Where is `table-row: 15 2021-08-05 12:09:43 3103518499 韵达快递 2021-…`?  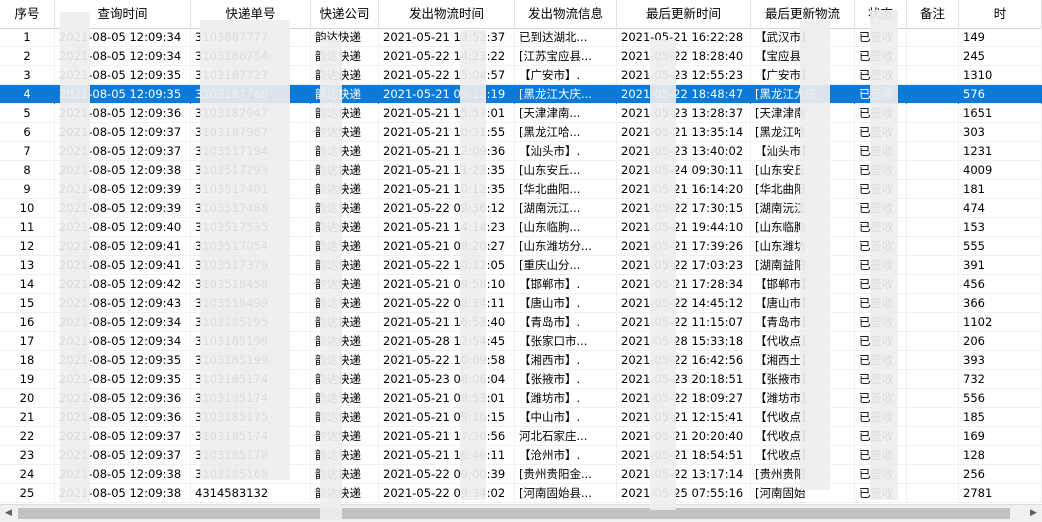 table-row: 15 2021-08-05 12:09:43 3103518499 韵达快递 2021-… is located at coordinates (521, 303).